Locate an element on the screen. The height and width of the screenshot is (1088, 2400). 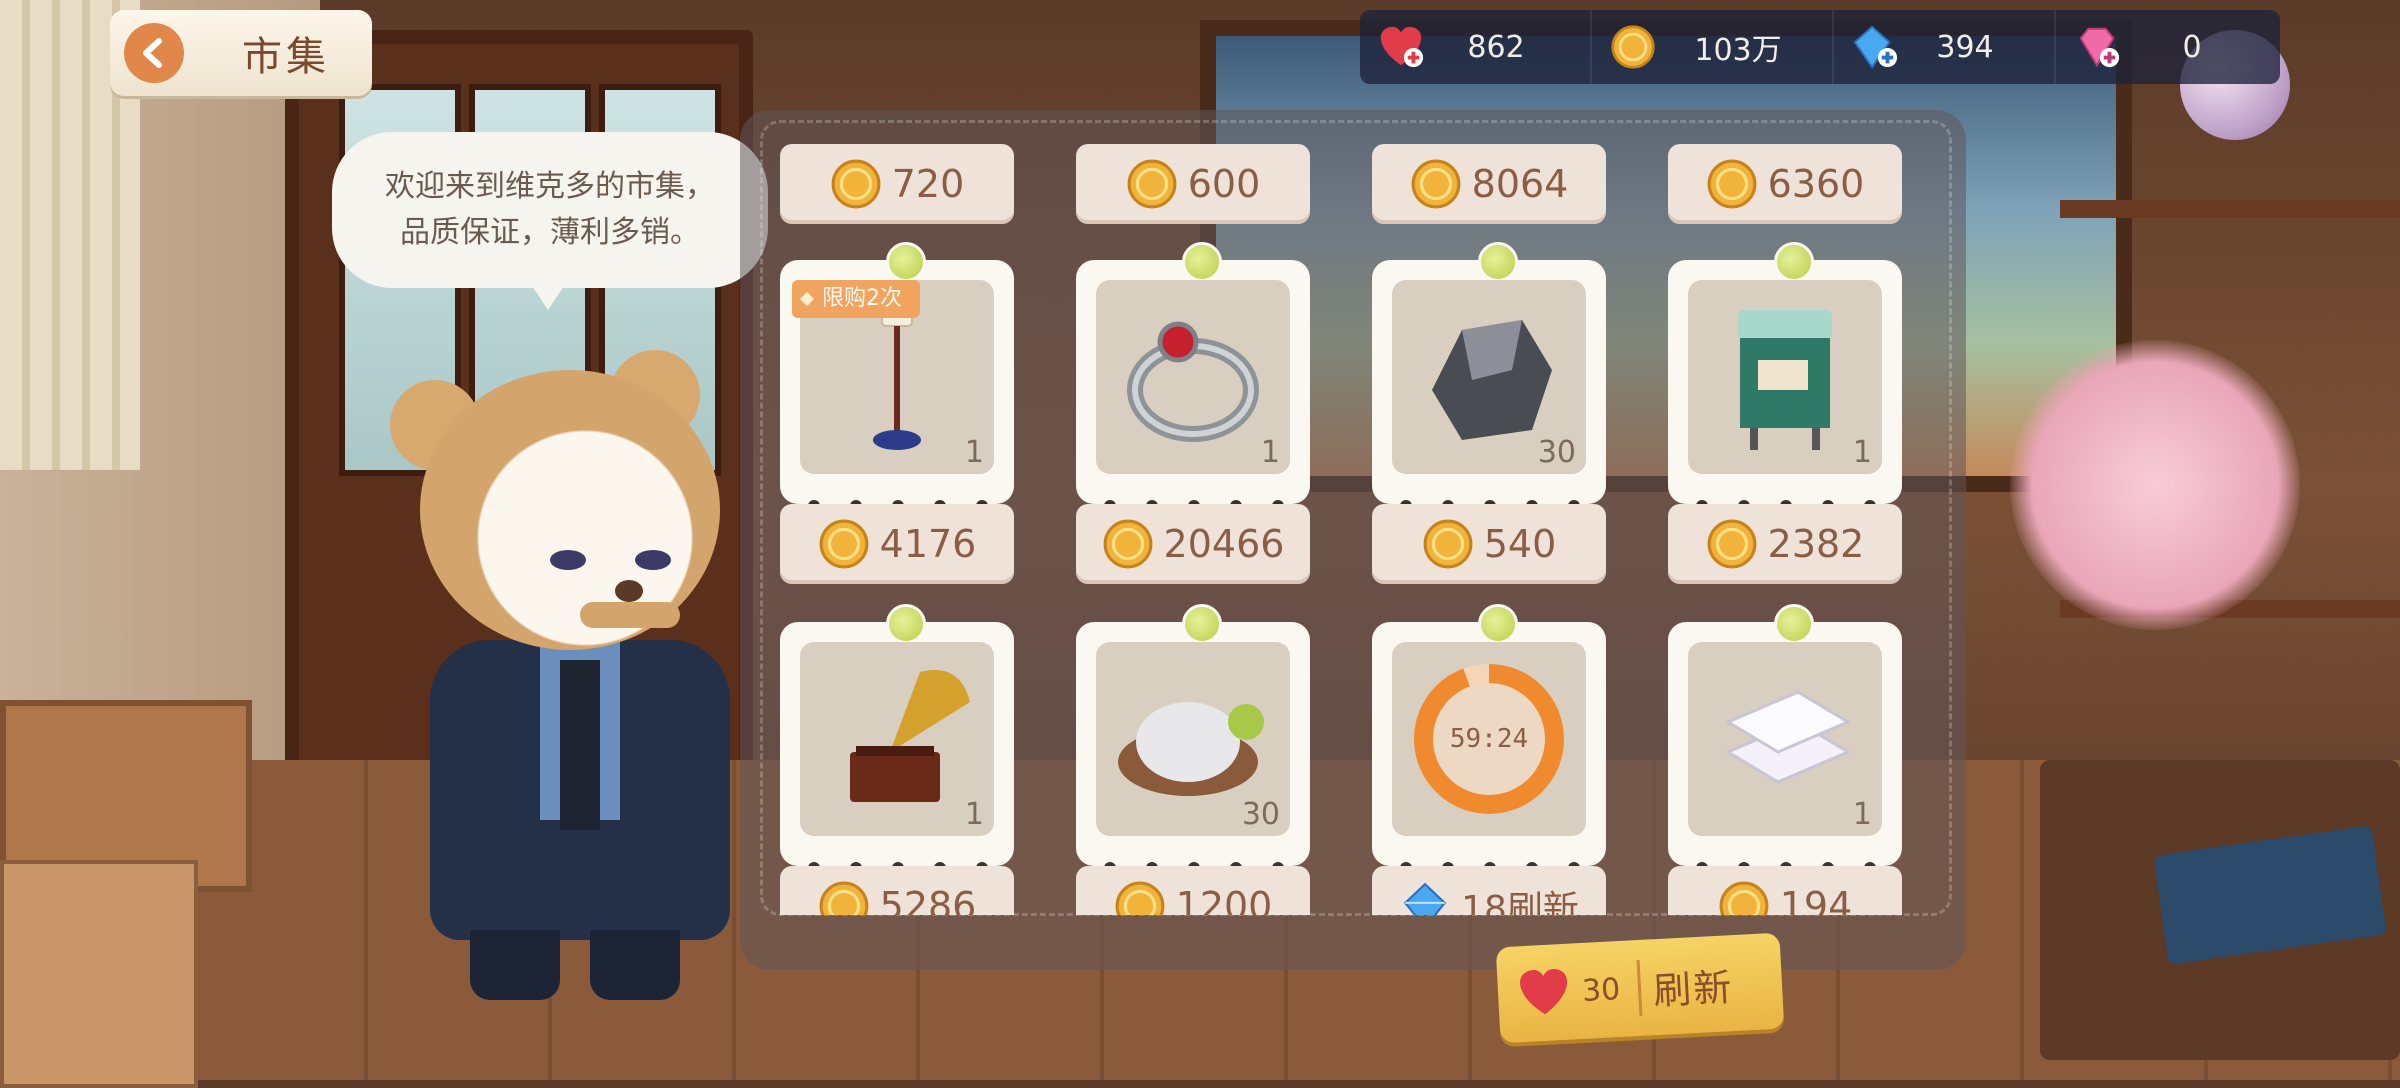
purchase-limit-badge: 限购2次 is located at coordinates (856, 299).